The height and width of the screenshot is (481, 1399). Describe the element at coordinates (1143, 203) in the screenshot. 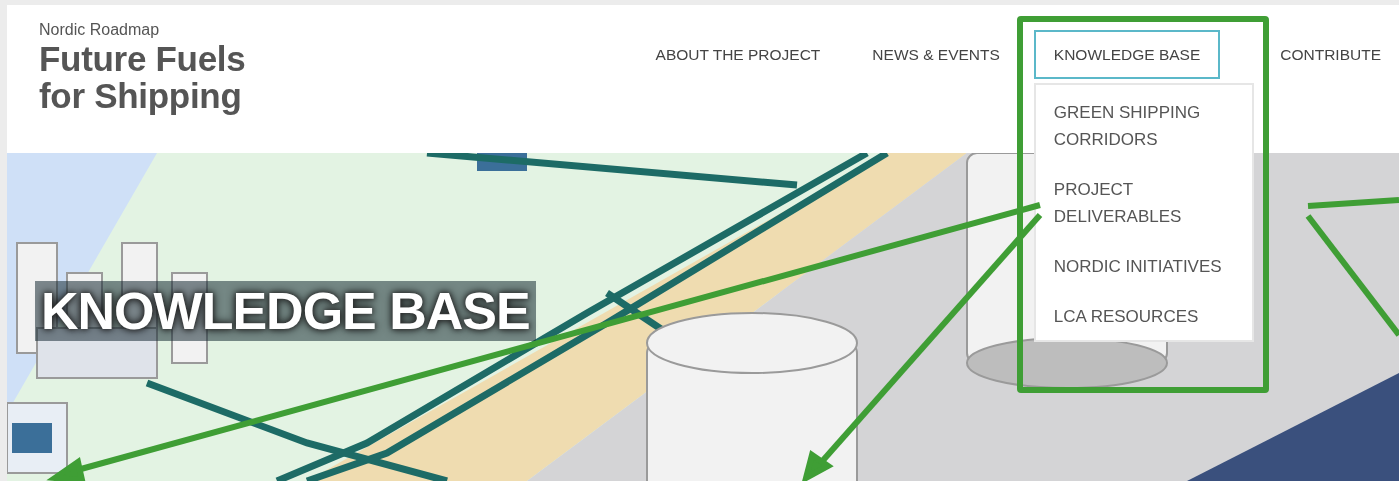

I see `dropdown-item: PROJECT DELIVERABLES` at that location.